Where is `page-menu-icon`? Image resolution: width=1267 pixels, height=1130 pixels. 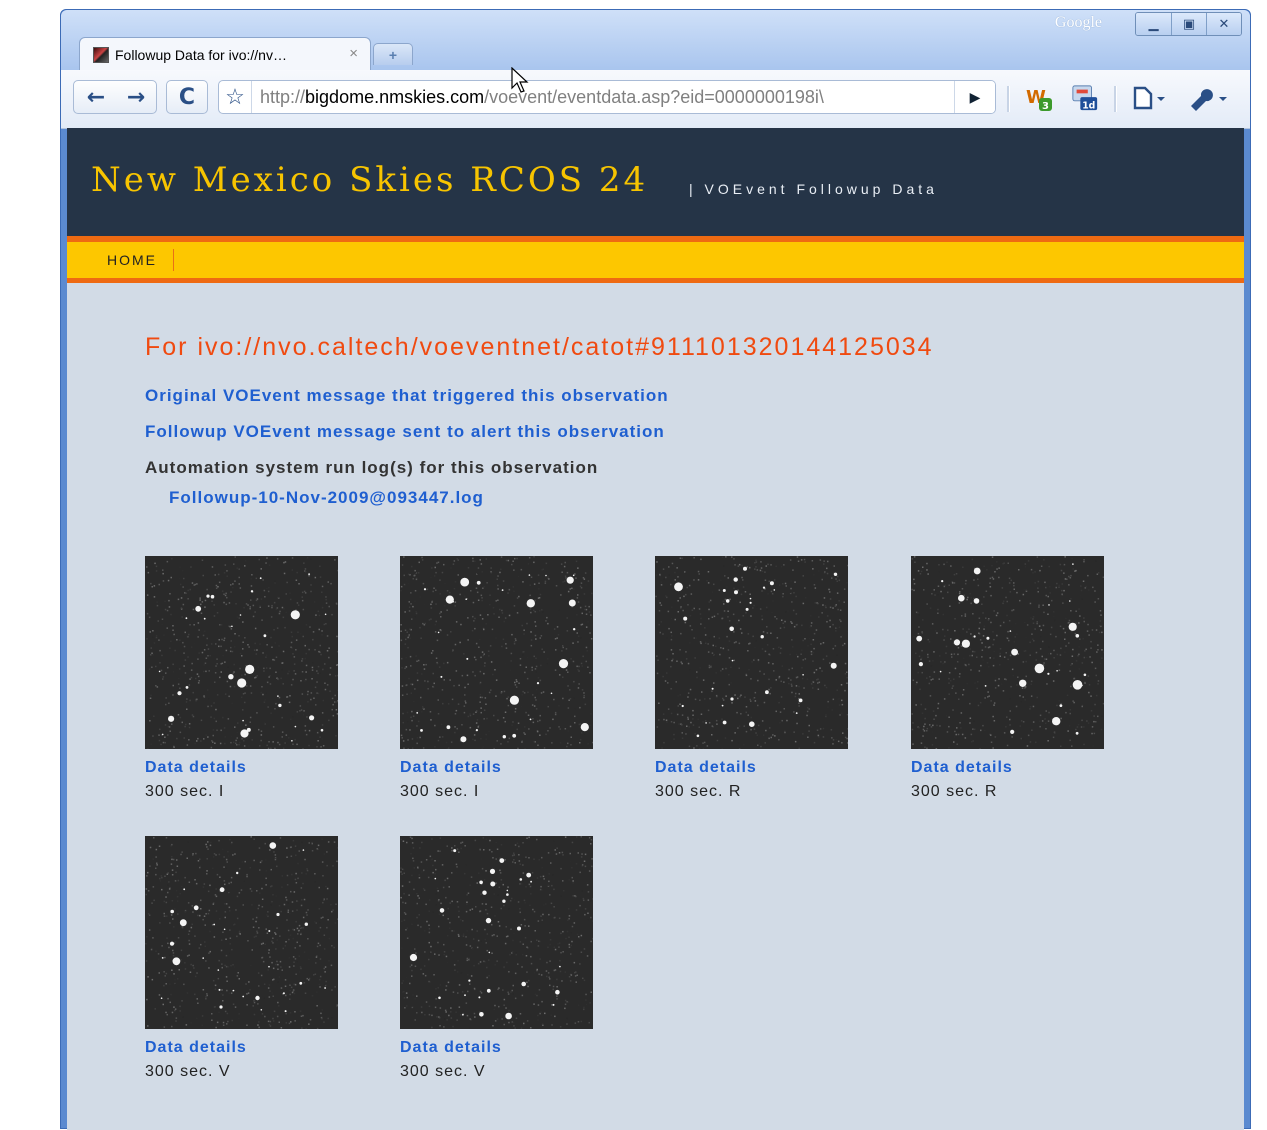 page-menu-icon is located at coordinates (1149, 98).